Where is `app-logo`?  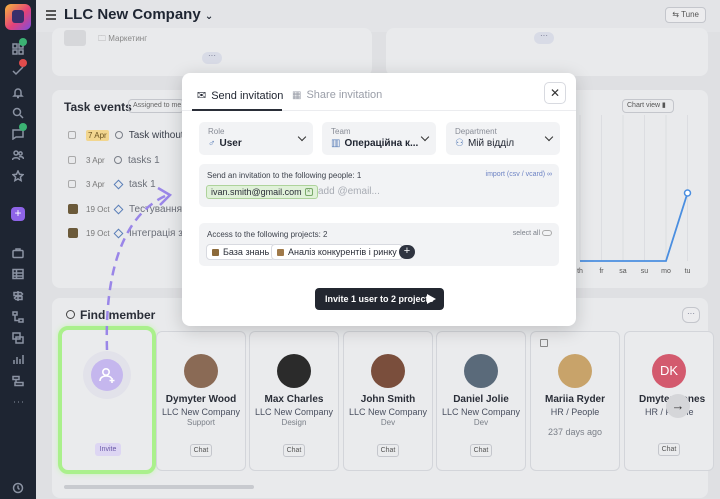 app-logo is located at coordinates (18, 17).